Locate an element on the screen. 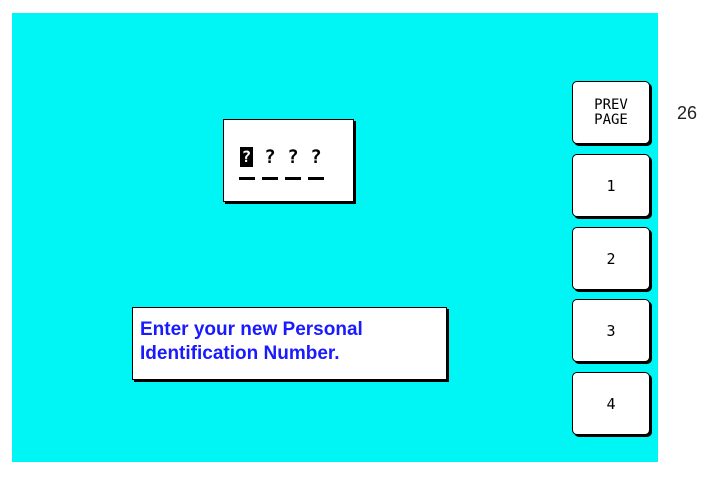 The image size is (711, 477). option-2-label: 2 is located at coordinates (611, 258).